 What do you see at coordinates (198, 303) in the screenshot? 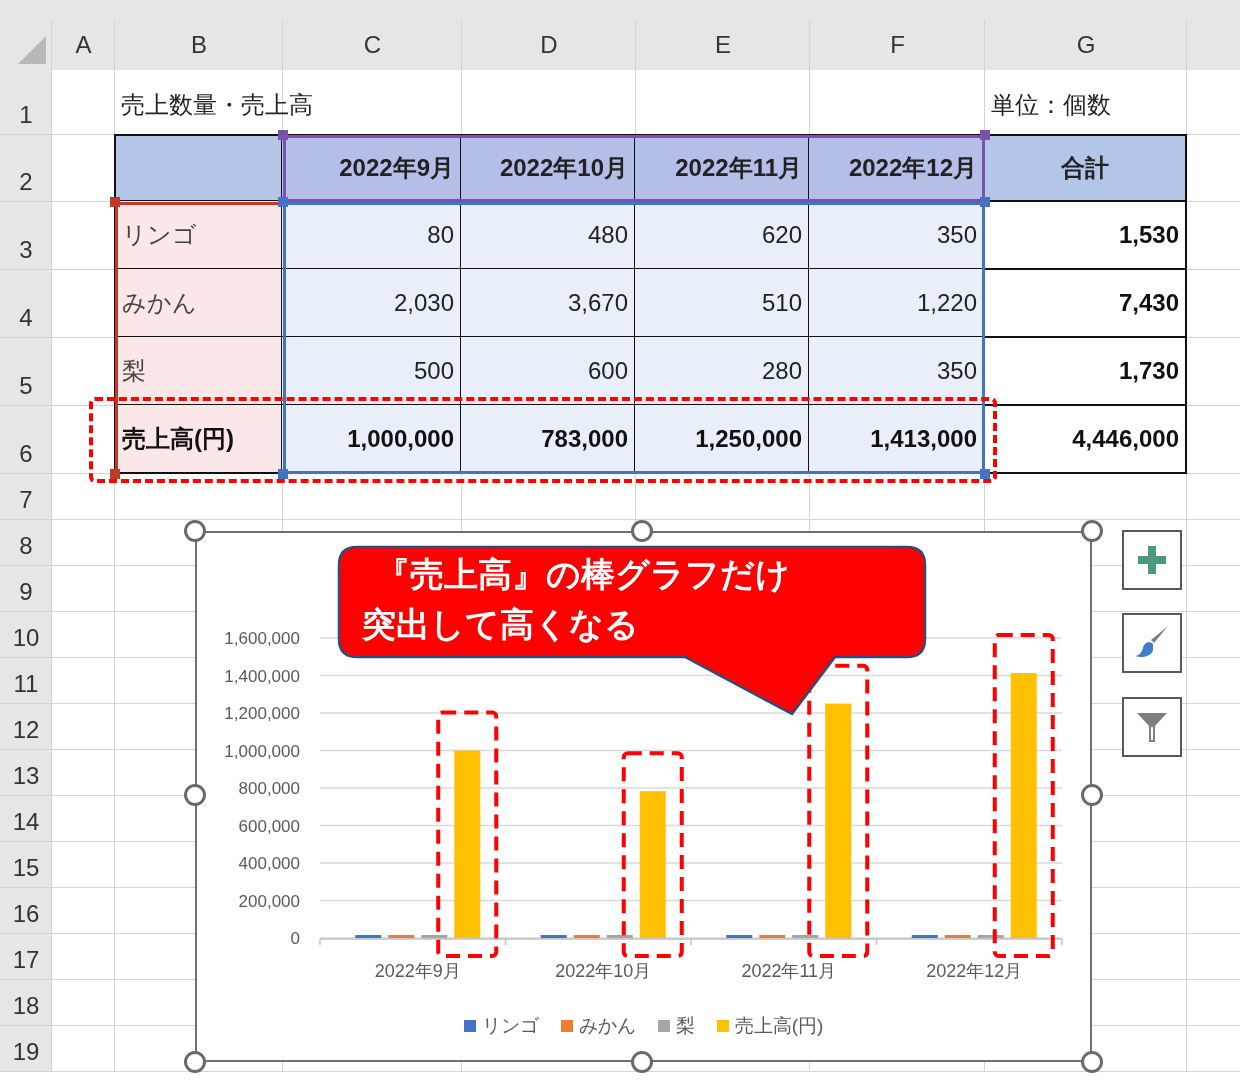
I see `row-label: みかん` at bounding box center [198, 303].